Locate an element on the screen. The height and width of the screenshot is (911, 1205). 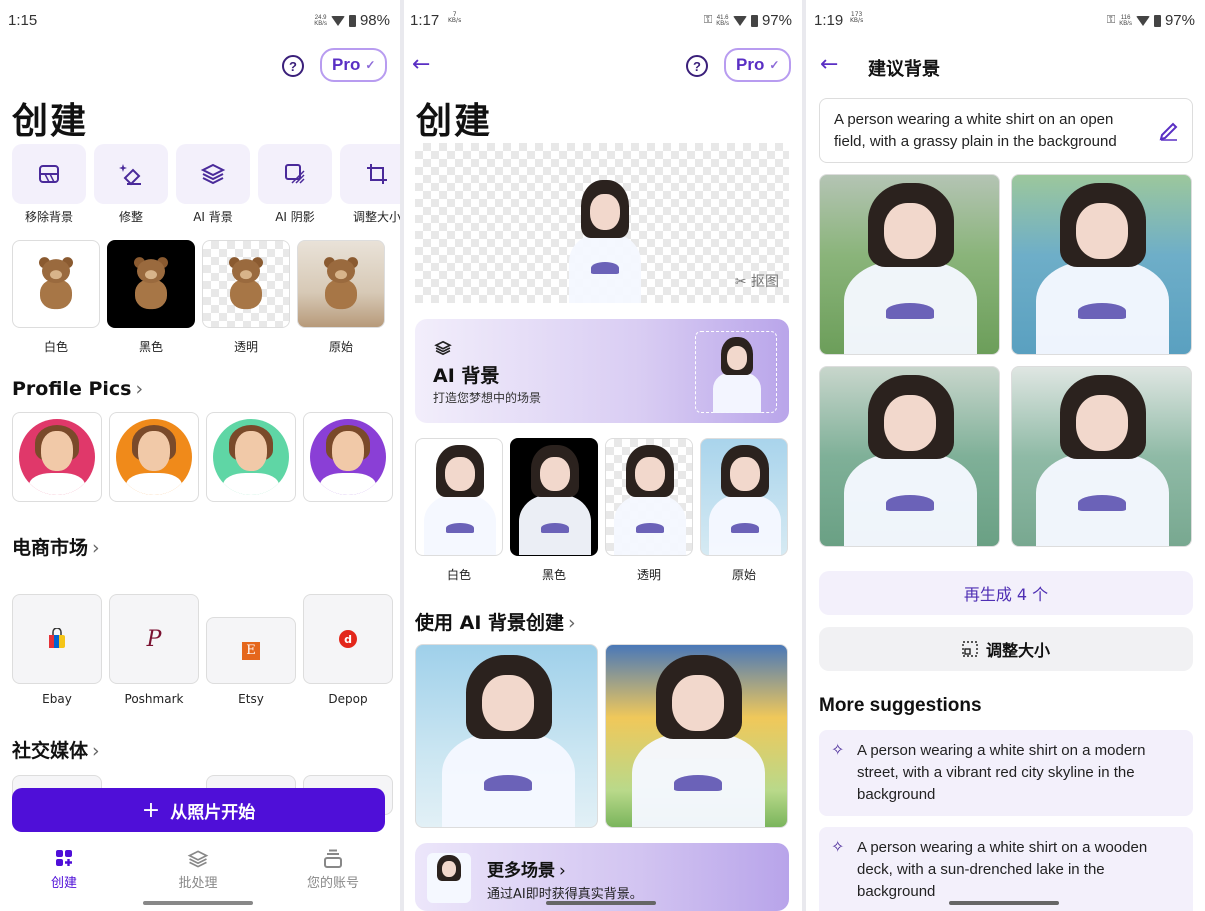
status-bar: 1:17 7 KB/s ⚿ 41.6 KB/s 97% is located at coordinates (603, 21).